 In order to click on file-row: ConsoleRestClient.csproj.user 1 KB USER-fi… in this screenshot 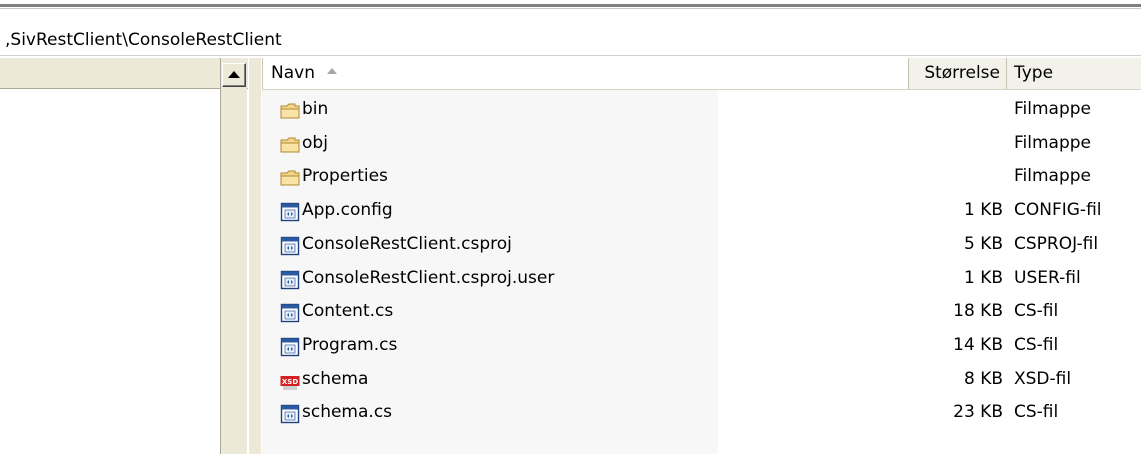, I will do `click(701, 278)`.